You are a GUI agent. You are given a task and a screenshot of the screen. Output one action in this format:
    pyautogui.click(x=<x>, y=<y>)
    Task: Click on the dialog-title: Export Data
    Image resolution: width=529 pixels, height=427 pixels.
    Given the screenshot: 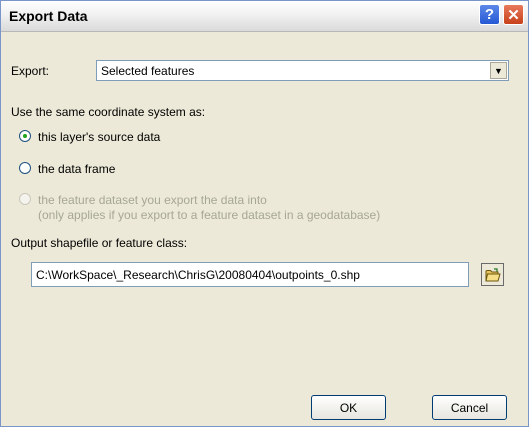 What is the action you would take?
    pyautogui.click(x=48, y=16)
    